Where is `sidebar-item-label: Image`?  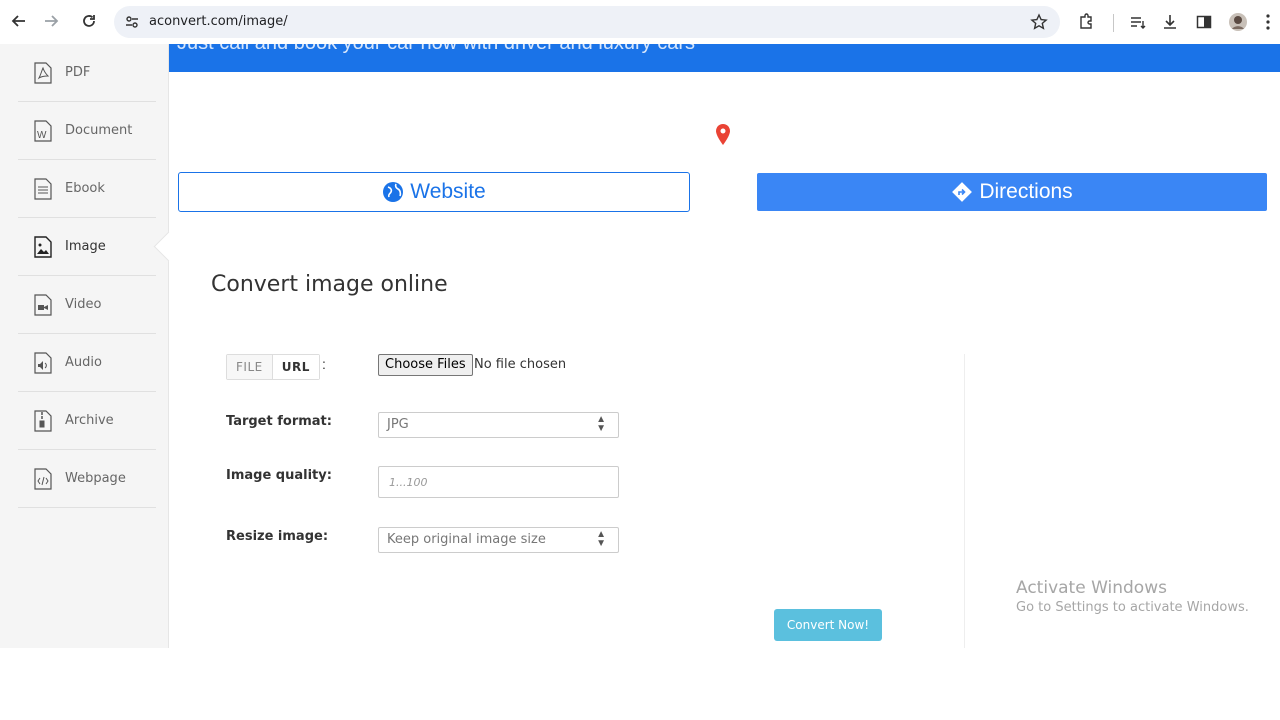 sidebar-item-label: Image is located at coordinates (85, 246).